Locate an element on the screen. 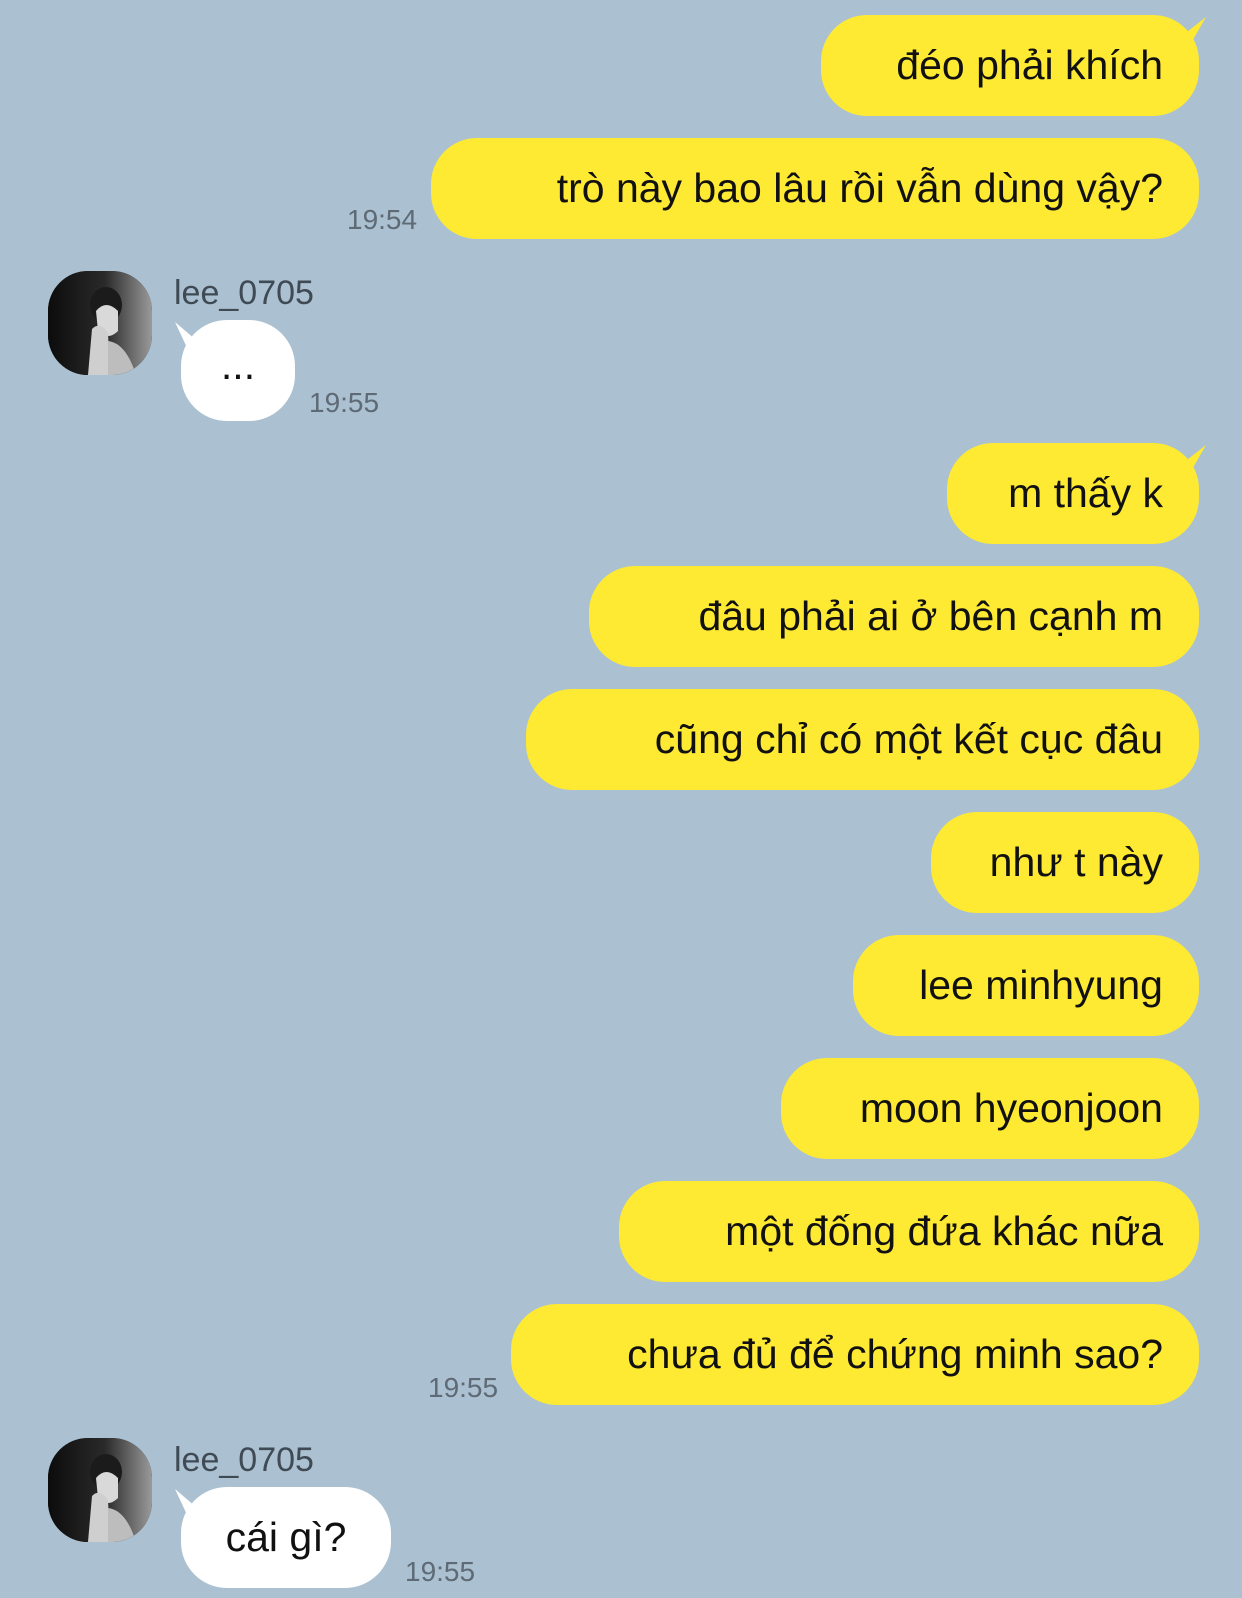 The height and width of the screenshot is (1598, 1242). message-bubble-sent: như t này is located at coordinates (1065, 862).